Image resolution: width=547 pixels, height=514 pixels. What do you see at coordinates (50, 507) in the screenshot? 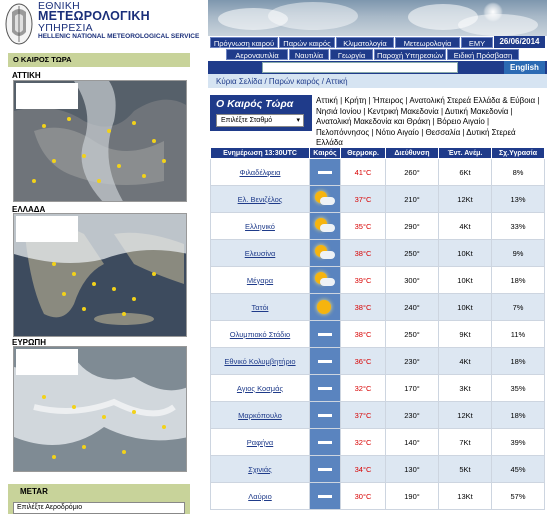
I see `metar-select-value: Επιλέξτε Αεροδρόμιο` at bounding box center [50, 507].